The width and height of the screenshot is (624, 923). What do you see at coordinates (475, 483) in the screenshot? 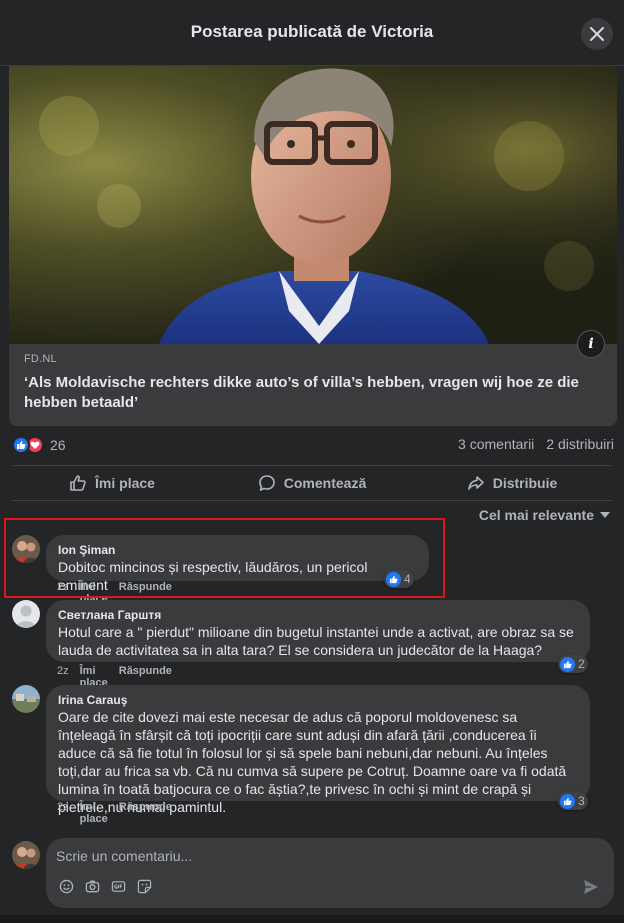
I see `share-icon` at bounding box center [475, 483].